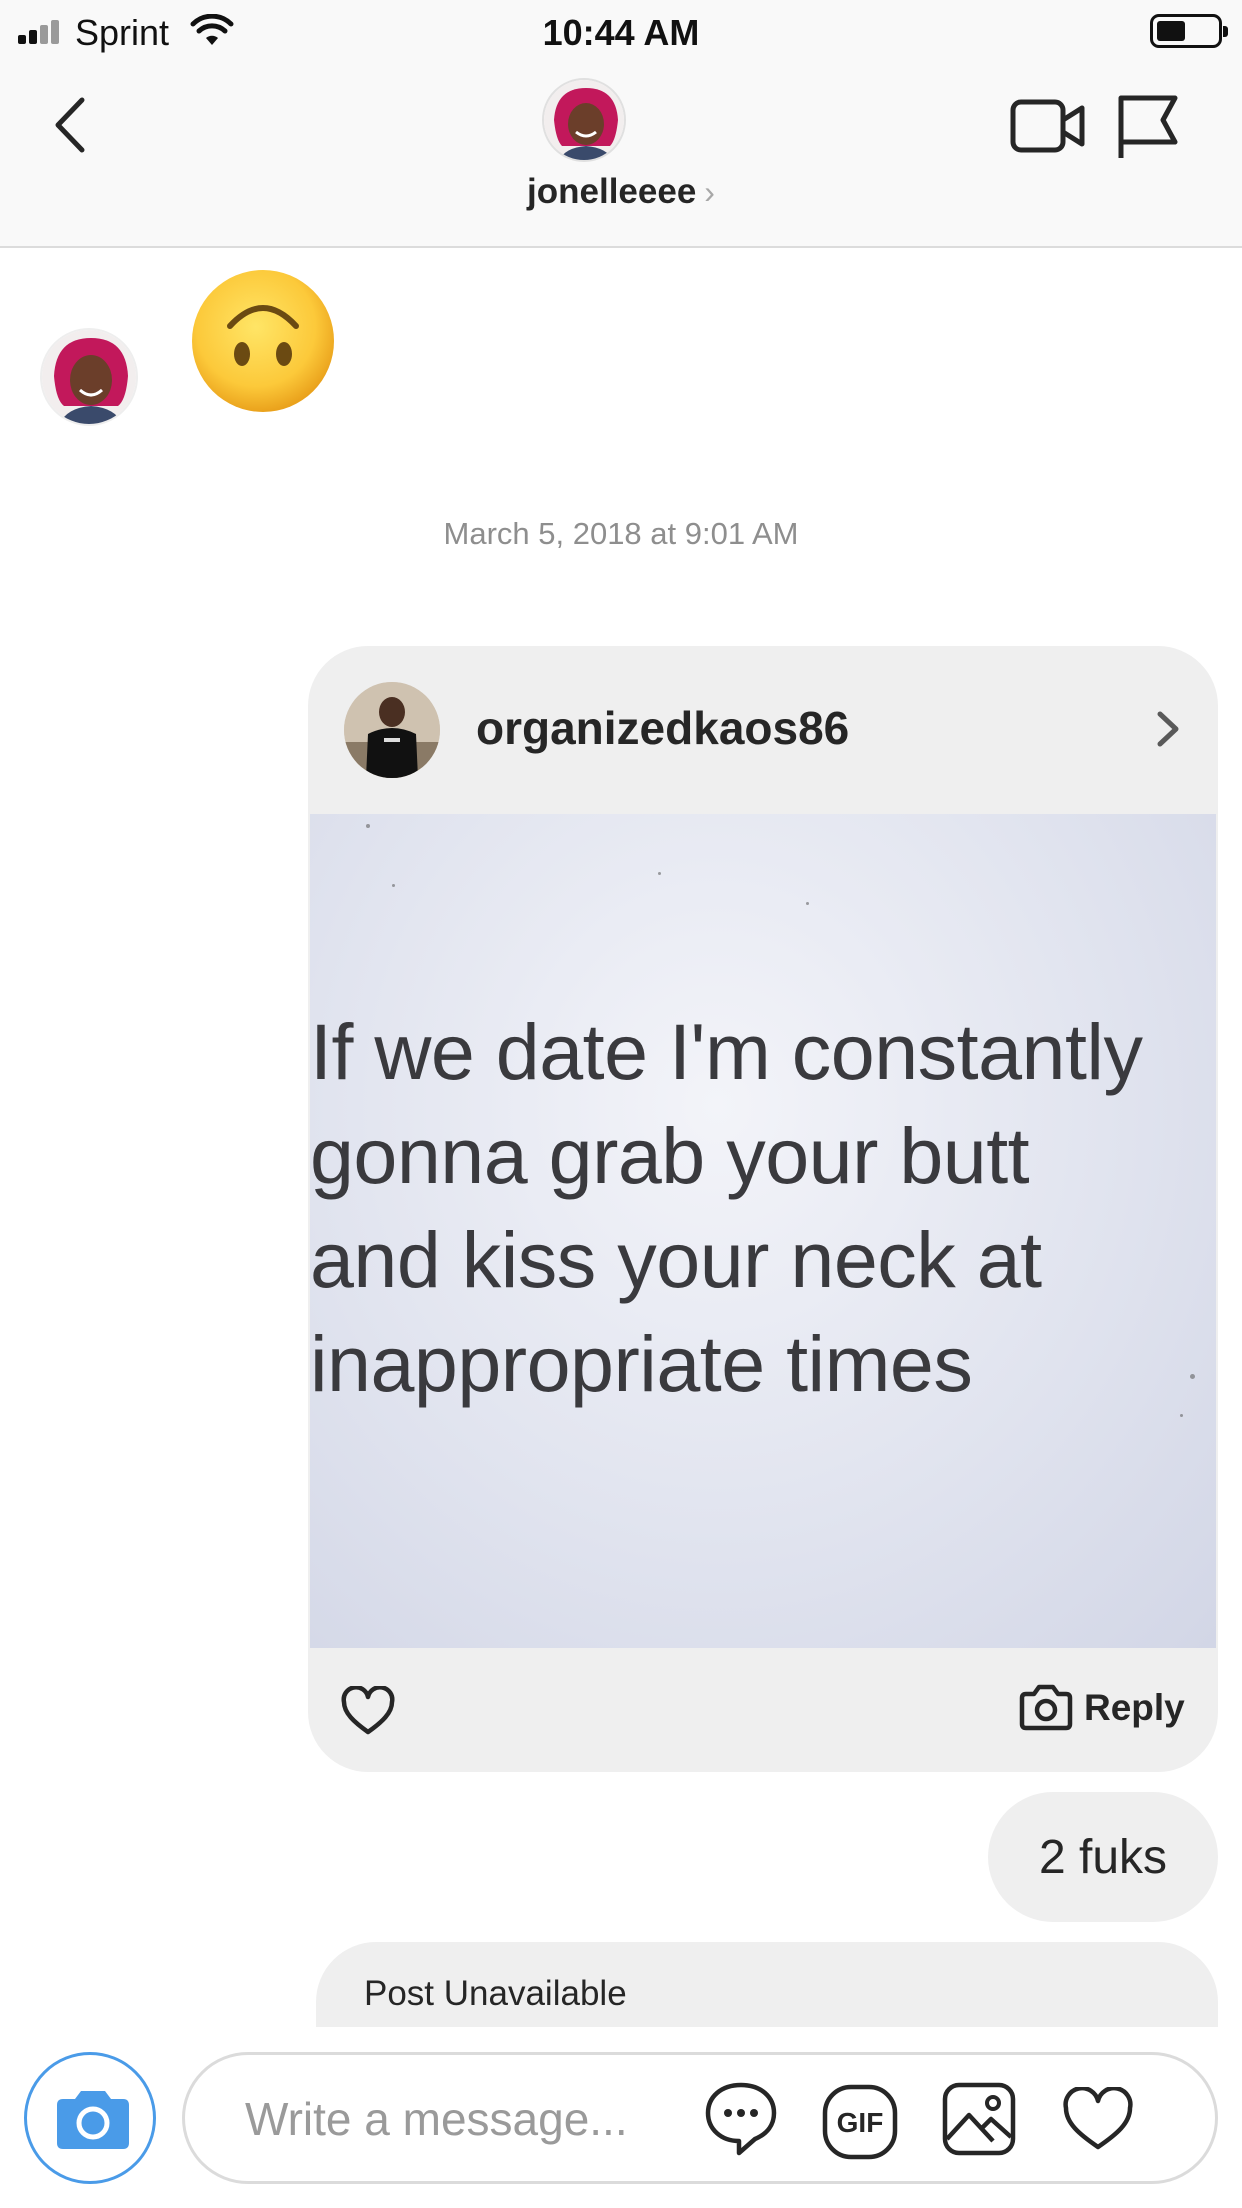  I want to click on camera-button, so click(90, 2118).